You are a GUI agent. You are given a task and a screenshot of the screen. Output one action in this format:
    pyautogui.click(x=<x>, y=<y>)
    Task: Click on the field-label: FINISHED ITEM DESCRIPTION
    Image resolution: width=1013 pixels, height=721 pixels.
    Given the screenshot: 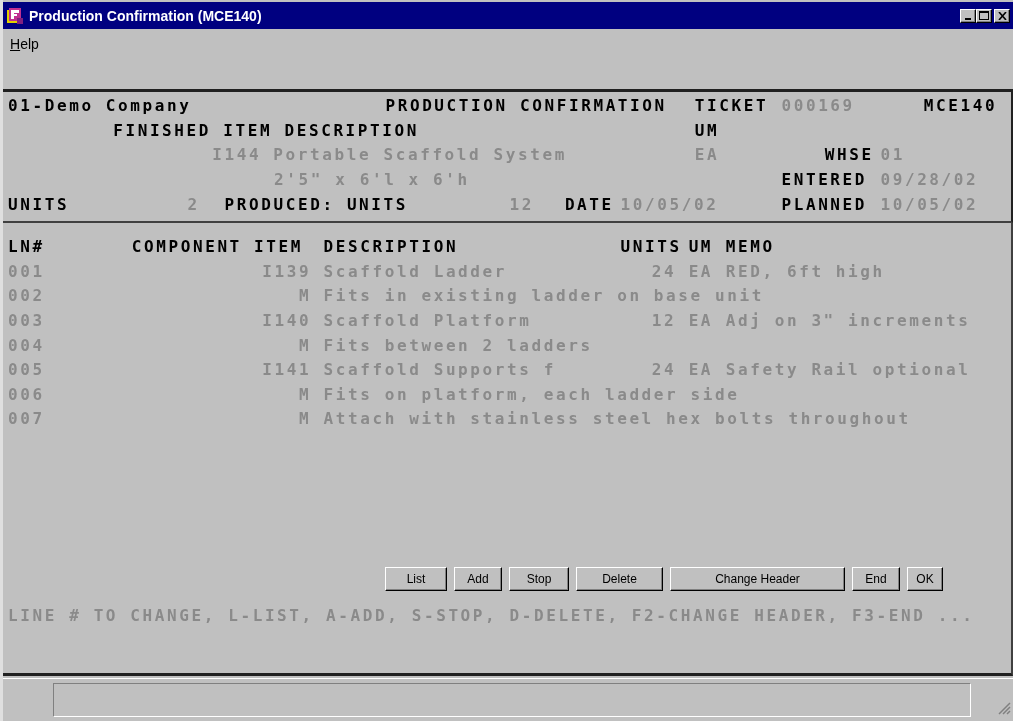 What is the action you would take?
    pyautogui.click(x=266, y=130)
    